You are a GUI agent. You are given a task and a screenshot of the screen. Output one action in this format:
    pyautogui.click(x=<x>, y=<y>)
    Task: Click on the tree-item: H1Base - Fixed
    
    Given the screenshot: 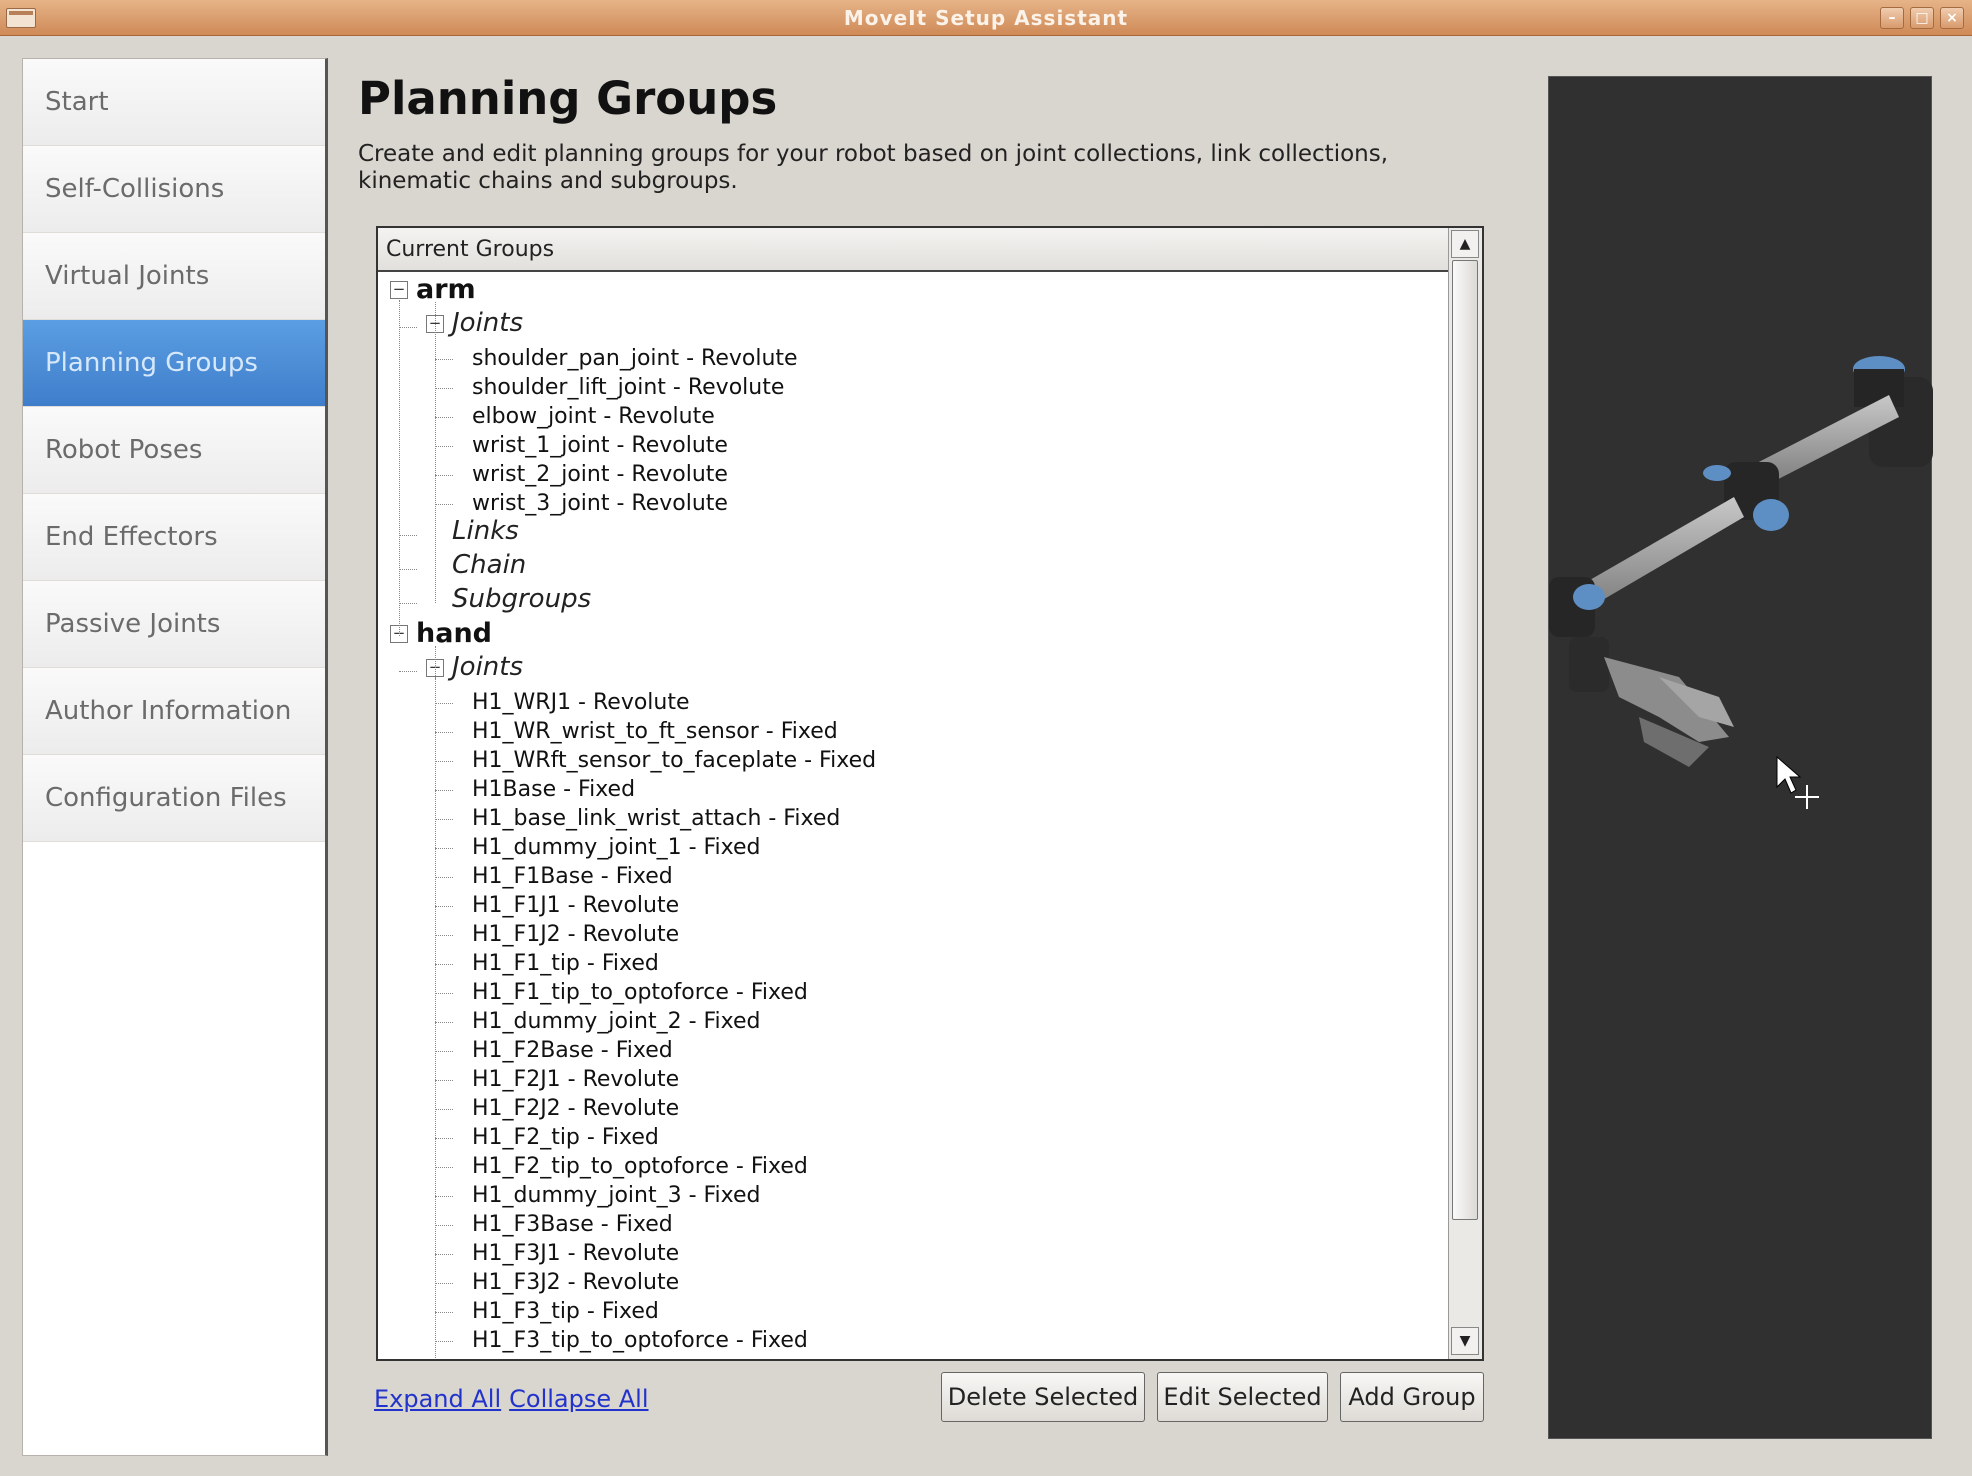 What is the action you would take?
    pyautogui.click(x=908, y=789)
    